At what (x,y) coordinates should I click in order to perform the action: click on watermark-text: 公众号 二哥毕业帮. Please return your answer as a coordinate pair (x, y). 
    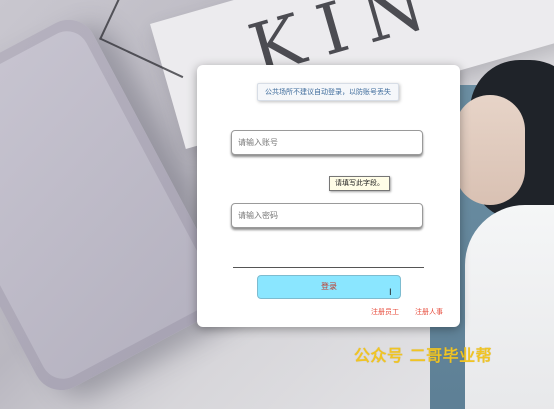
    Looking at the image, I should click on (423, 355).